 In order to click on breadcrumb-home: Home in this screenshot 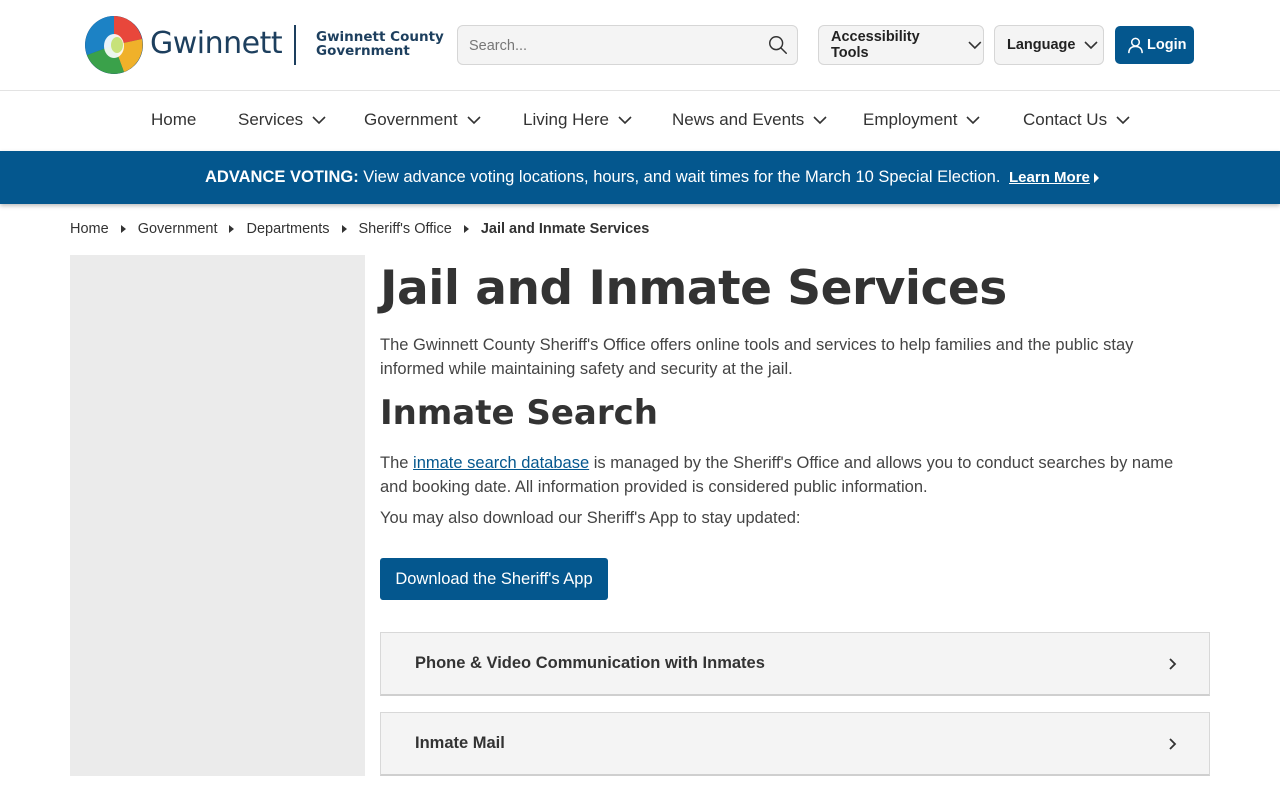, I will do `click(89, 229)`.